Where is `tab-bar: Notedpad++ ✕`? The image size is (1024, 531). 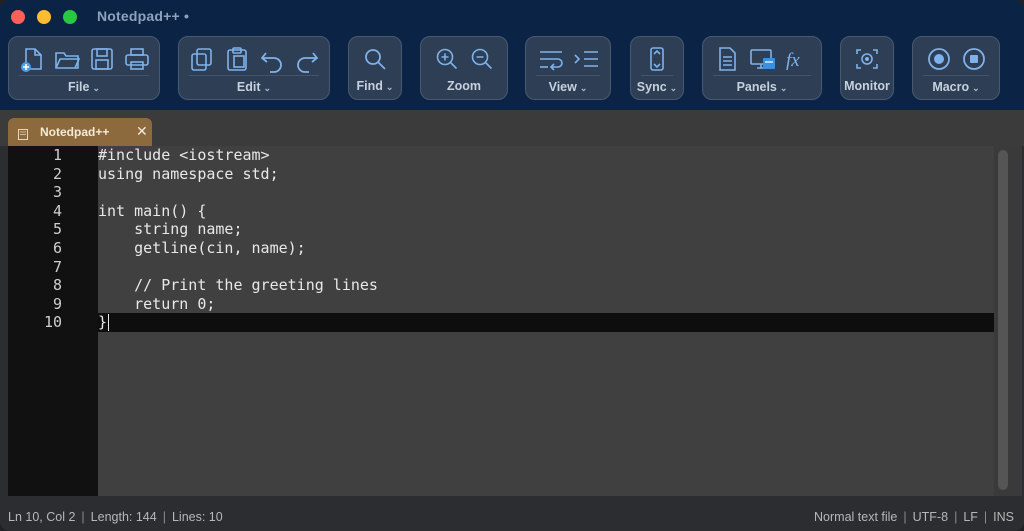 tab-bar: Notedpad++ ✕ is located at coordinates (512, 128).